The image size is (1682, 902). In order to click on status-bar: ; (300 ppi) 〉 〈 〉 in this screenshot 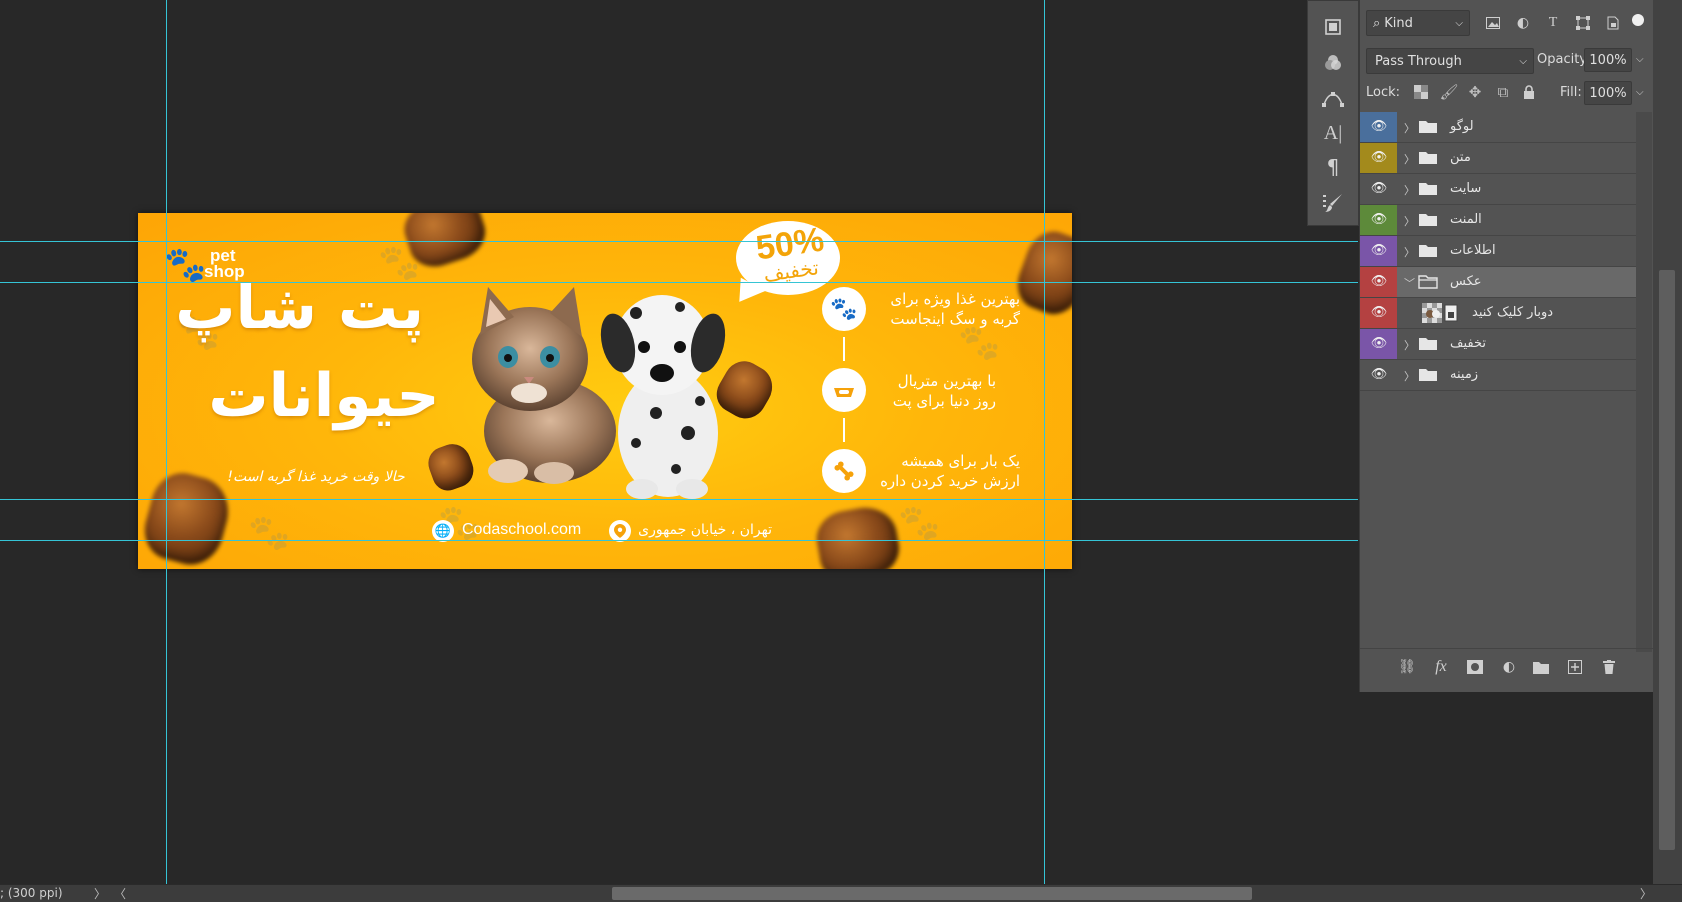, I will do `click(841, 893)`.